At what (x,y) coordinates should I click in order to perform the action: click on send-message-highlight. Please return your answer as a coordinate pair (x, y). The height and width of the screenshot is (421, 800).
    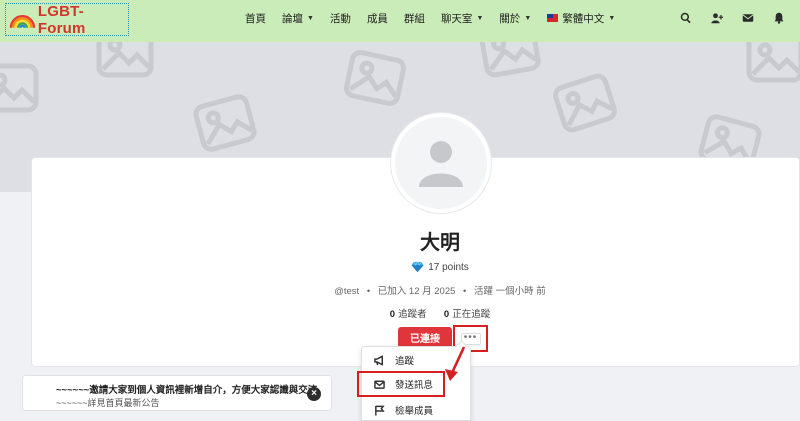
    Looking at the image, I should click on (401, 384).